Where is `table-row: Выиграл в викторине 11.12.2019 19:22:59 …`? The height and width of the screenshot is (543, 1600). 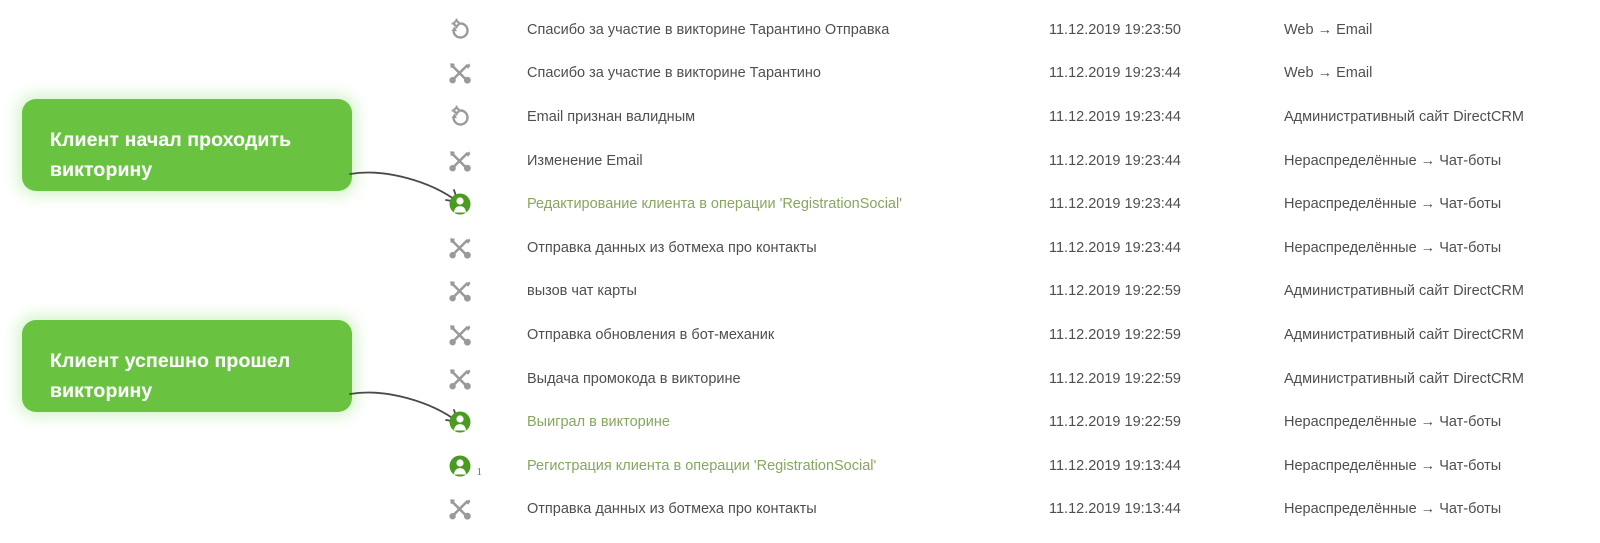 table-row: Выиграл в викторине 11.12.2019 19:22:59 … is located at coordinates (800, 422).